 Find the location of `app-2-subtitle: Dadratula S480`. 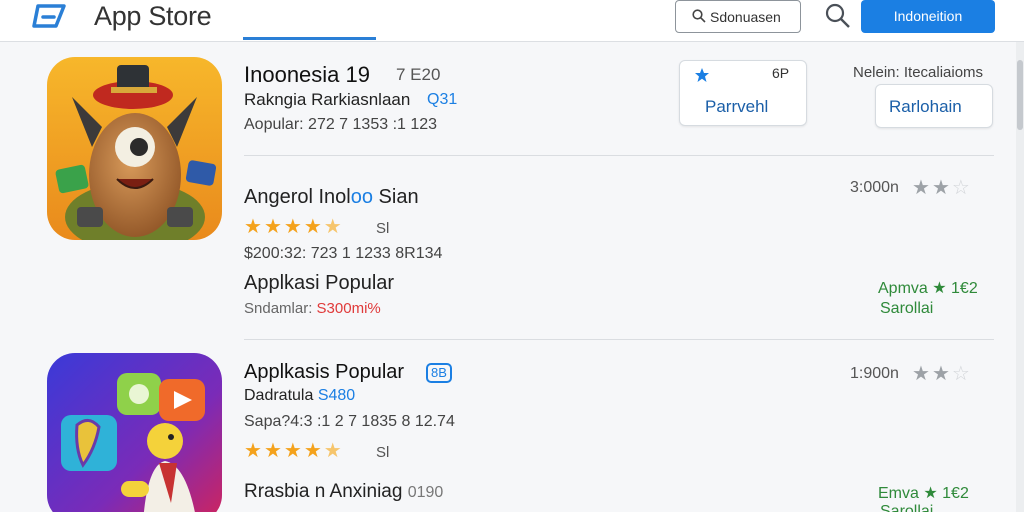

app-2-subtitle: Dadratula S480 is located at coordinates (299, 396).